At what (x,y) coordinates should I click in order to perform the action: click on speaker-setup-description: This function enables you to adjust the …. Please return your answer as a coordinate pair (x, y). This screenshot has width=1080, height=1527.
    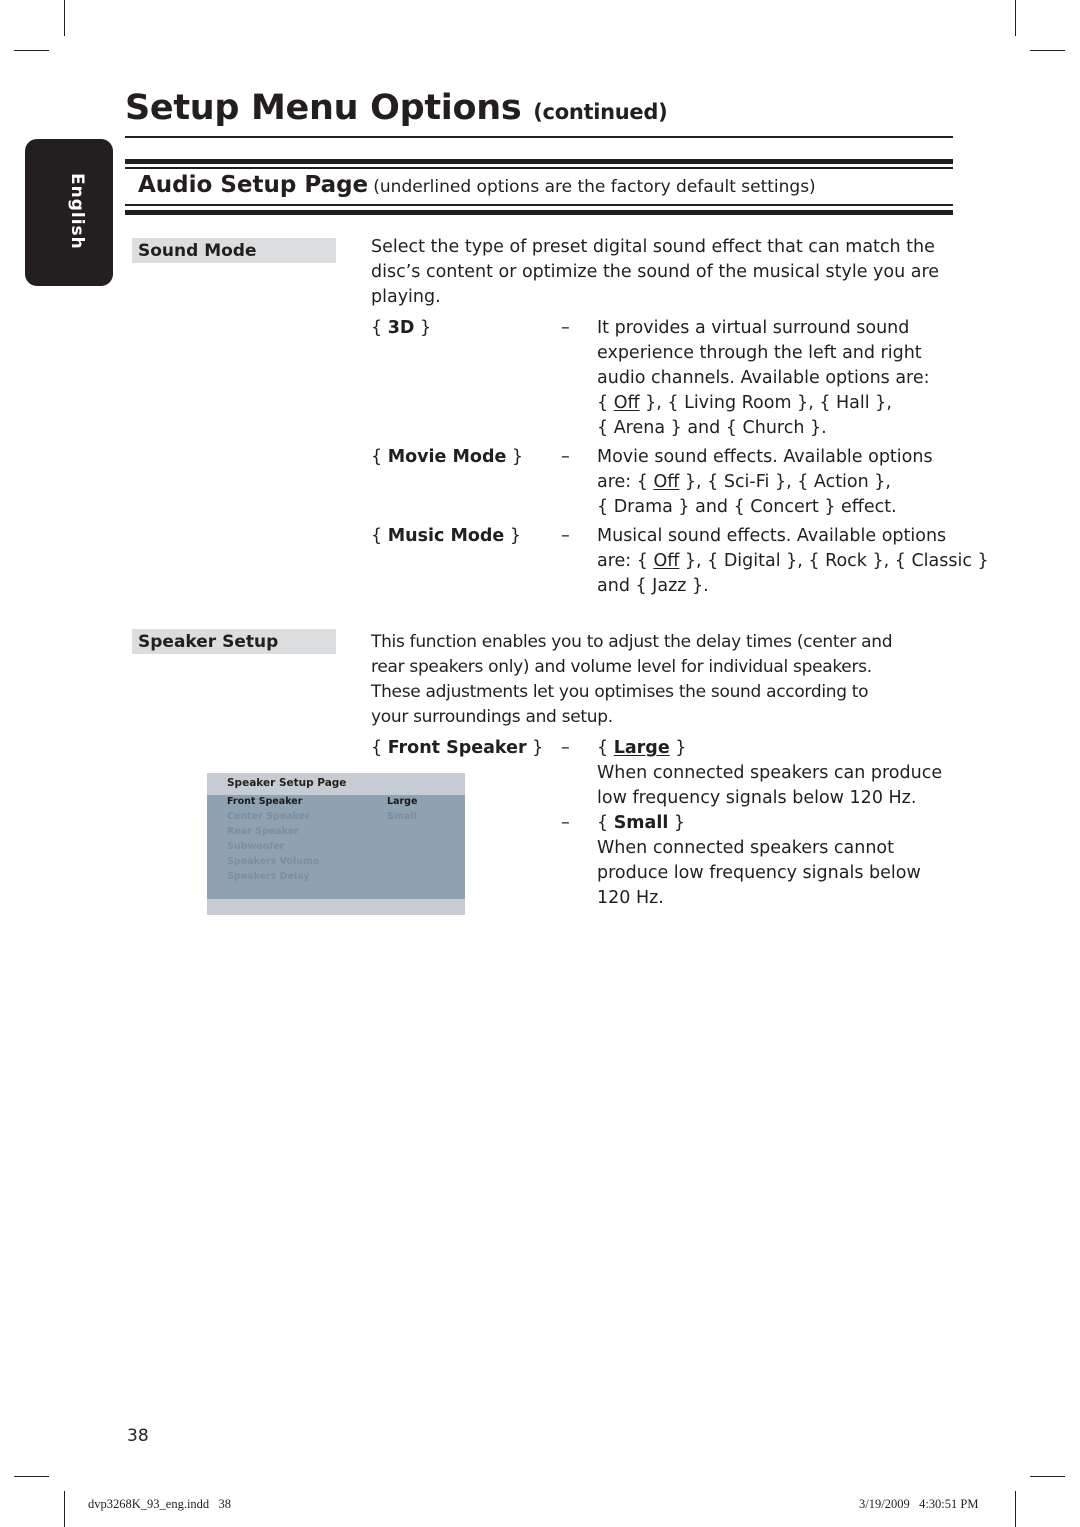
    Looking at the image, I should click on (671, 680).